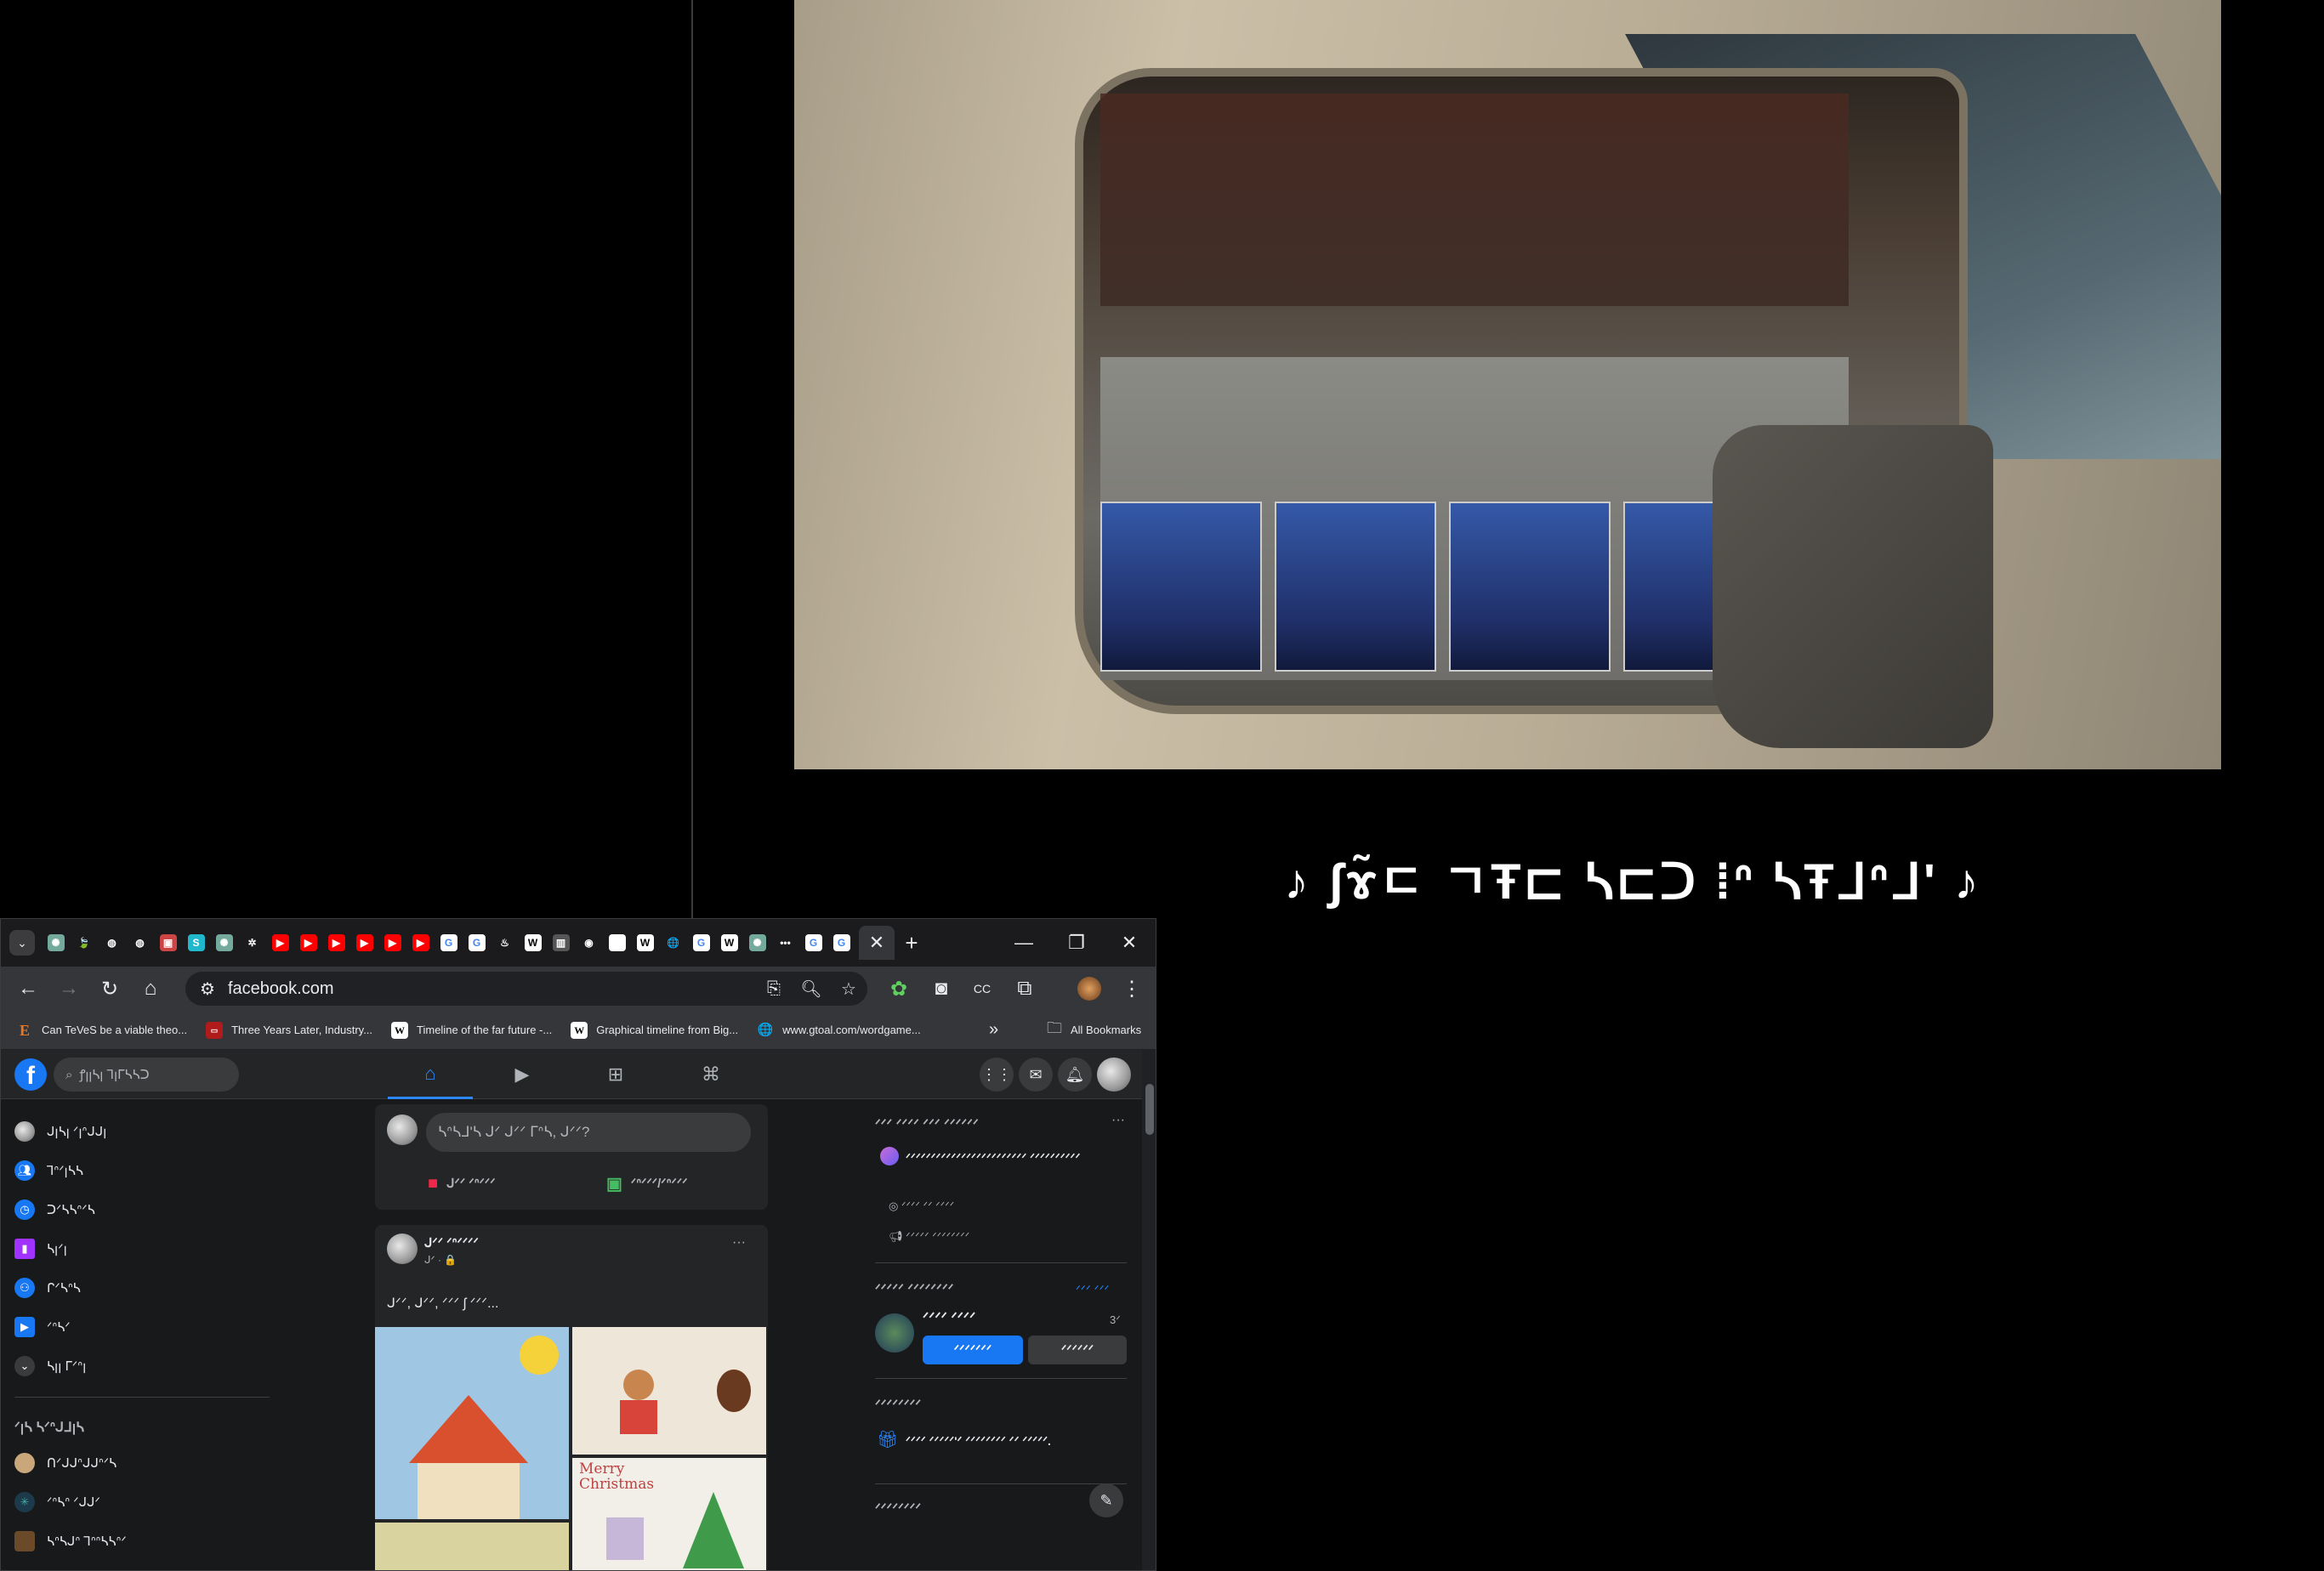 The width and height of the screenshot is (2324, 1571). Describe the element at coordinates (982, 988) in the screenshot. I see `cc-extension-icon: CC` at that location.